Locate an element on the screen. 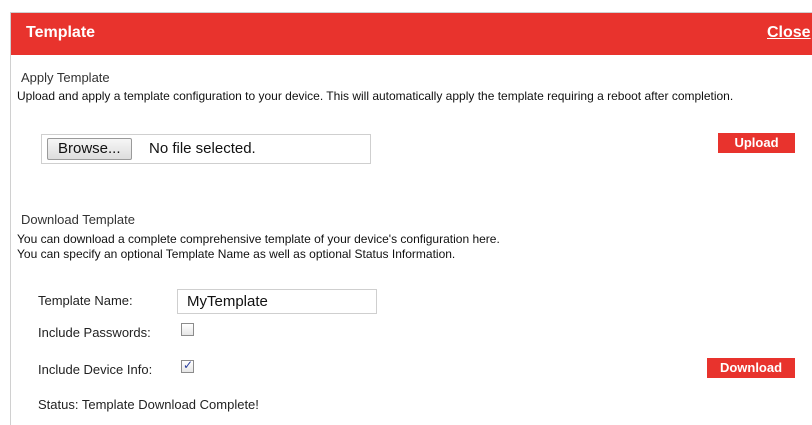 This screenshot has width=812, height=425. include-device-info-label: Include Device Info: is located at coordinates (95, 369).